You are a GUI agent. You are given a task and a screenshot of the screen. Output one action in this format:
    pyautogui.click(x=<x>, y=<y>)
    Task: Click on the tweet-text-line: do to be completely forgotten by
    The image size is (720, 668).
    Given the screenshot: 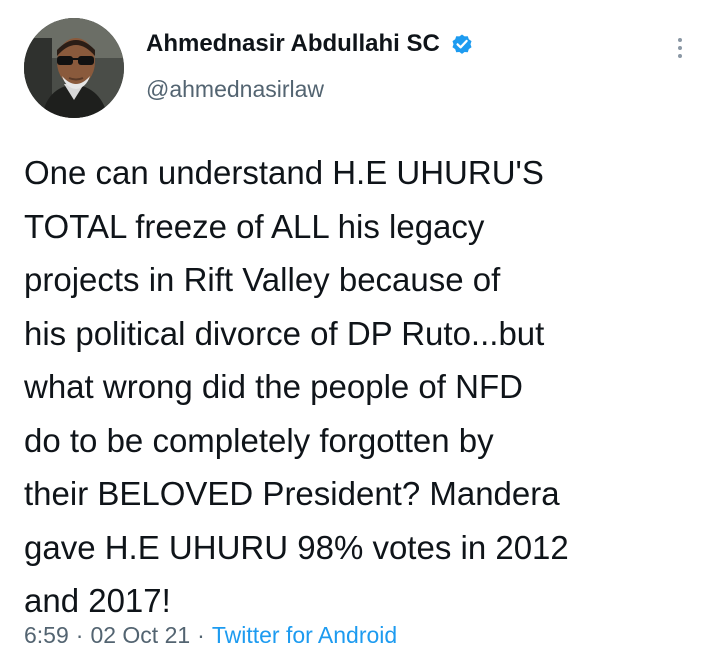 What is the action you would take?
    pyautogui.click(x=259, y=440)
    